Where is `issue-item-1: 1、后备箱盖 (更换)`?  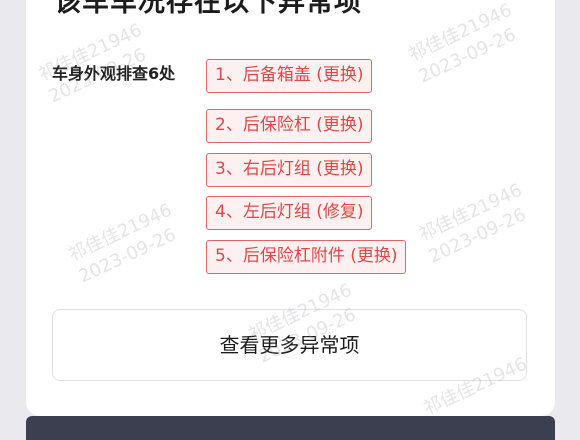 issue-item-1: 1、后备箱盖 (更换) is located at coordinates (289, 76).